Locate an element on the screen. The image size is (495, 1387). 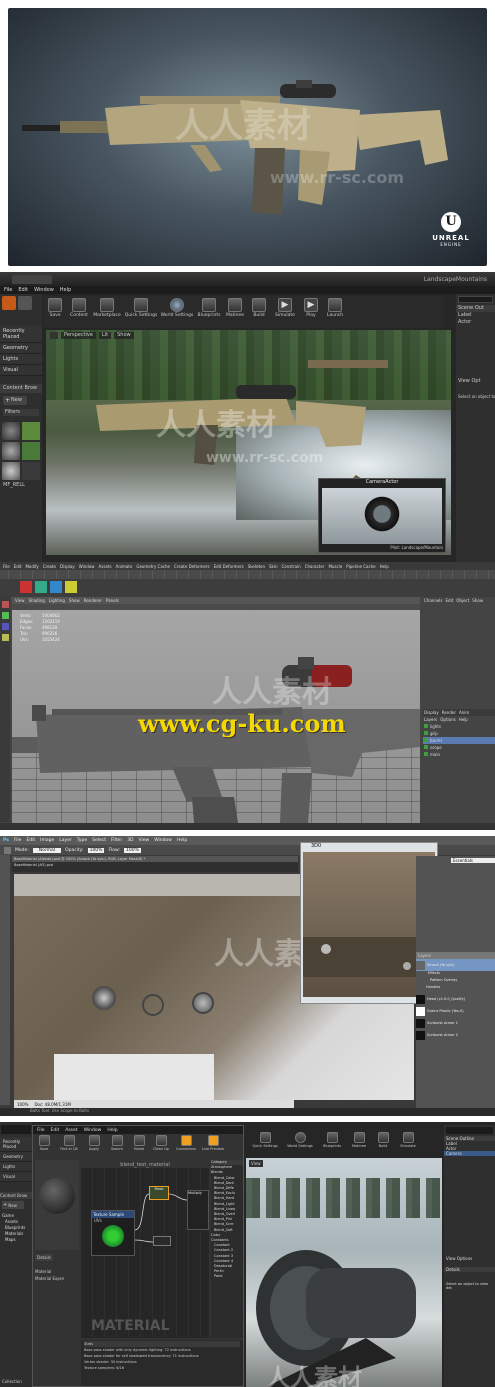
layer-tab-render: Render is located at coordinates (449, 712).